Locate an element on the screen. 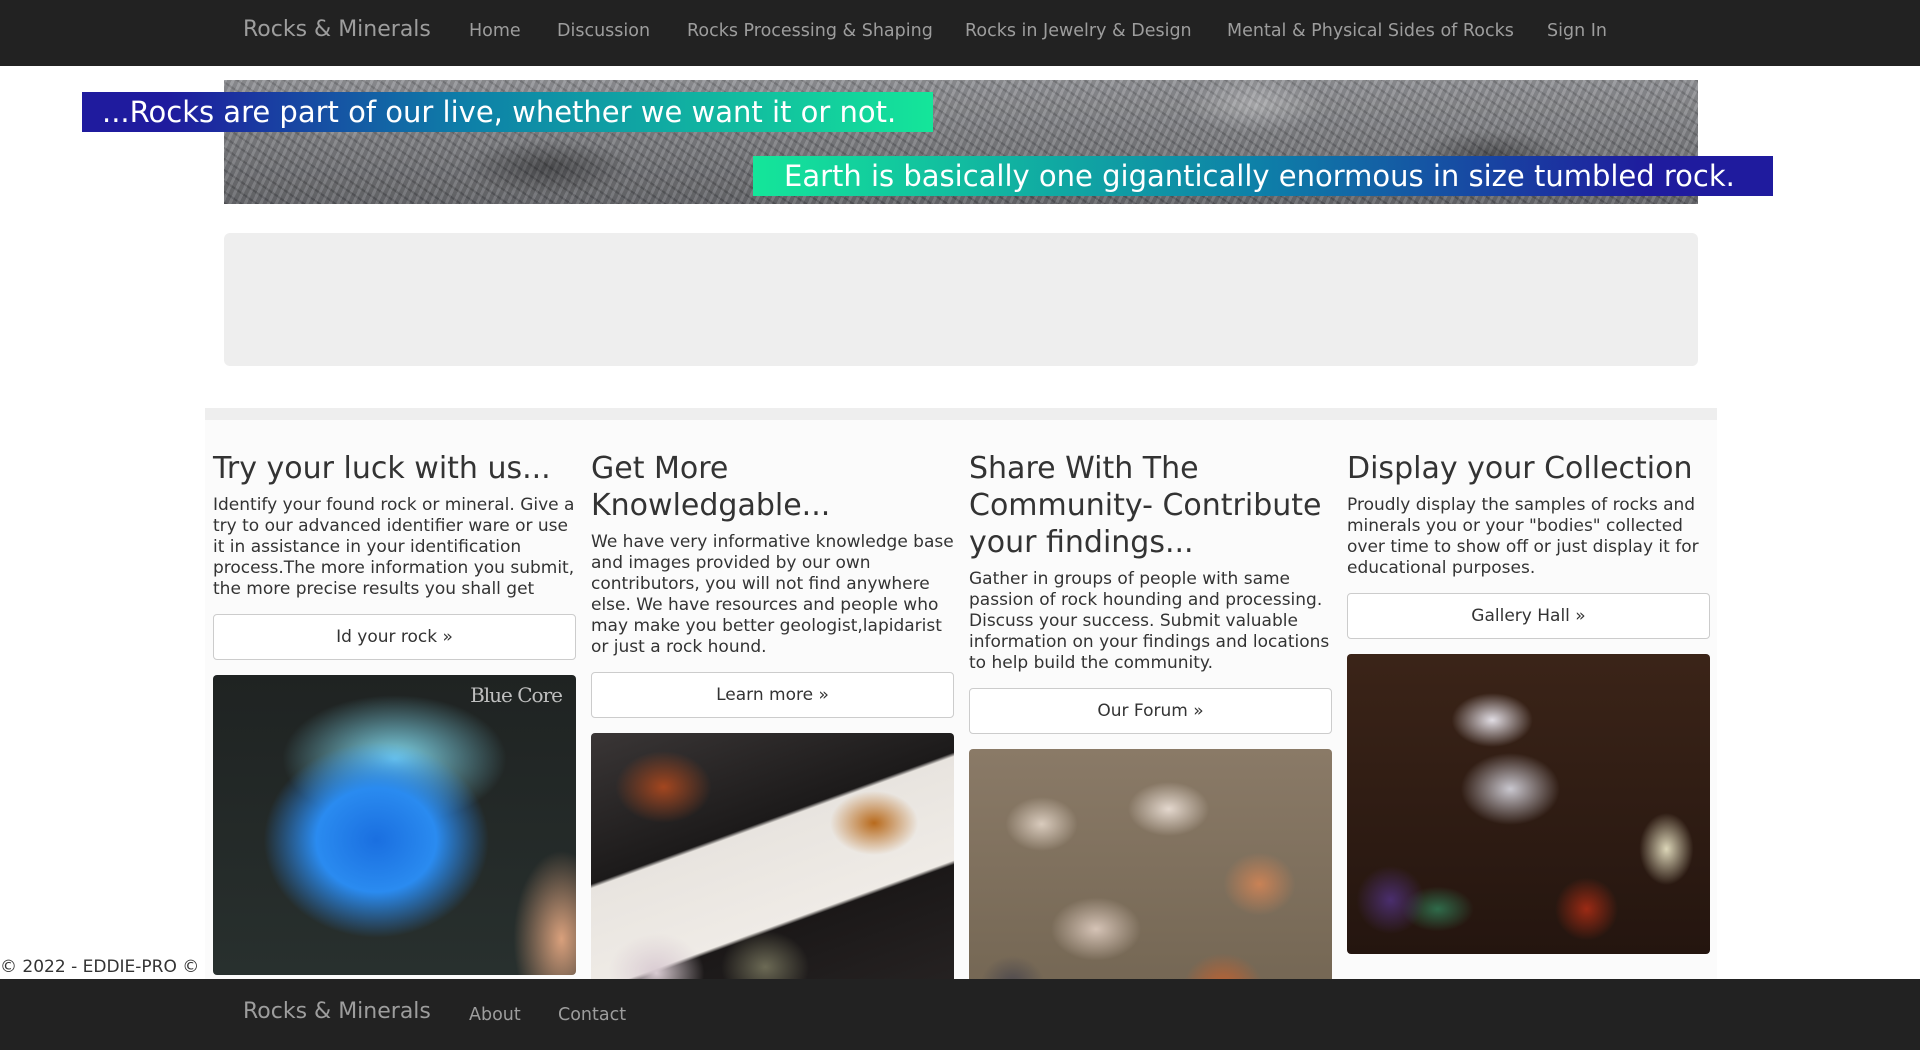 Image resolution: width=1920 pixels, height=1050 pixels. nav-discussion: Discussion is located at coordinates (603, 31).